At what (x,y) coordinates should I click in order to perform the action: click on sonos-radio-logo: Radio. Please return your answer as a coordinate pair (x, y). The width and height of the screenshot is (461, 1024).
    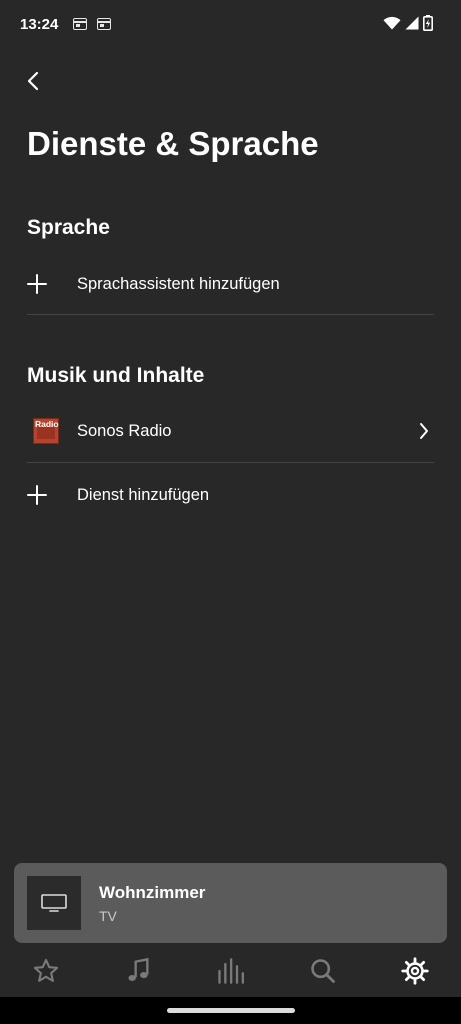
    Looking at the image, I should click on (46, 431).